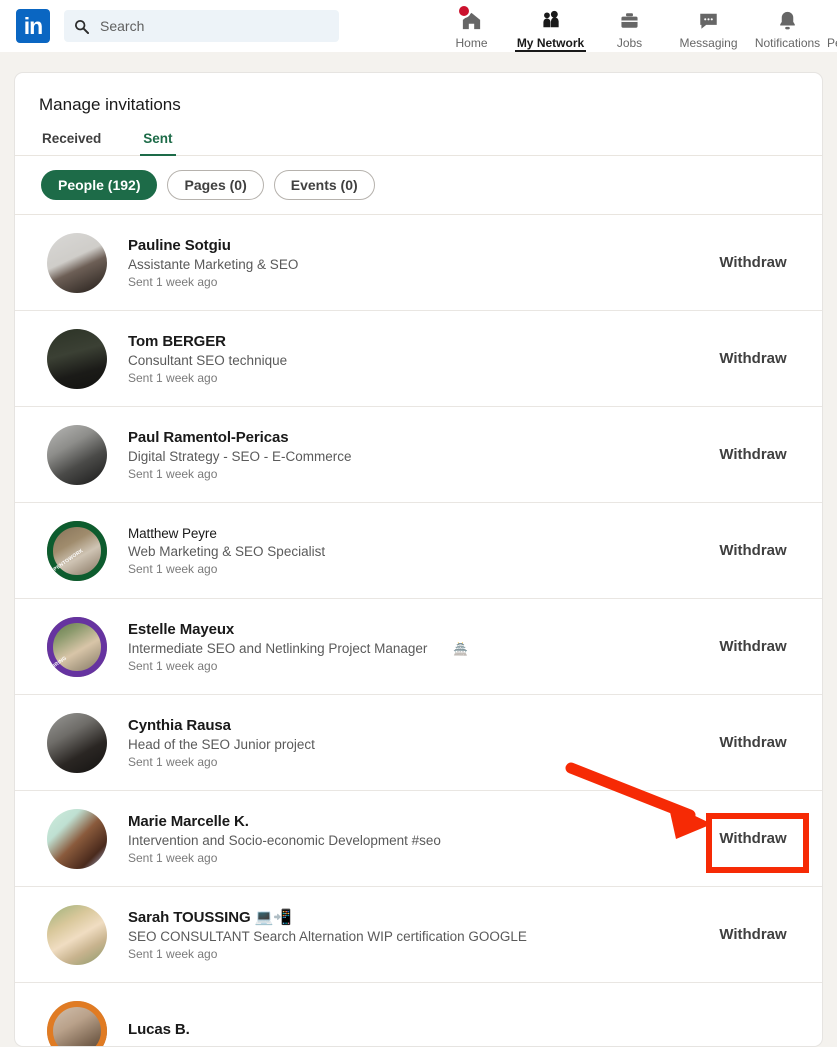 The height and width of the screenshot is (1047, 837). Describe the element at coordinates (201, 26) in the screenshot. I see `search-input: Search` at that location.